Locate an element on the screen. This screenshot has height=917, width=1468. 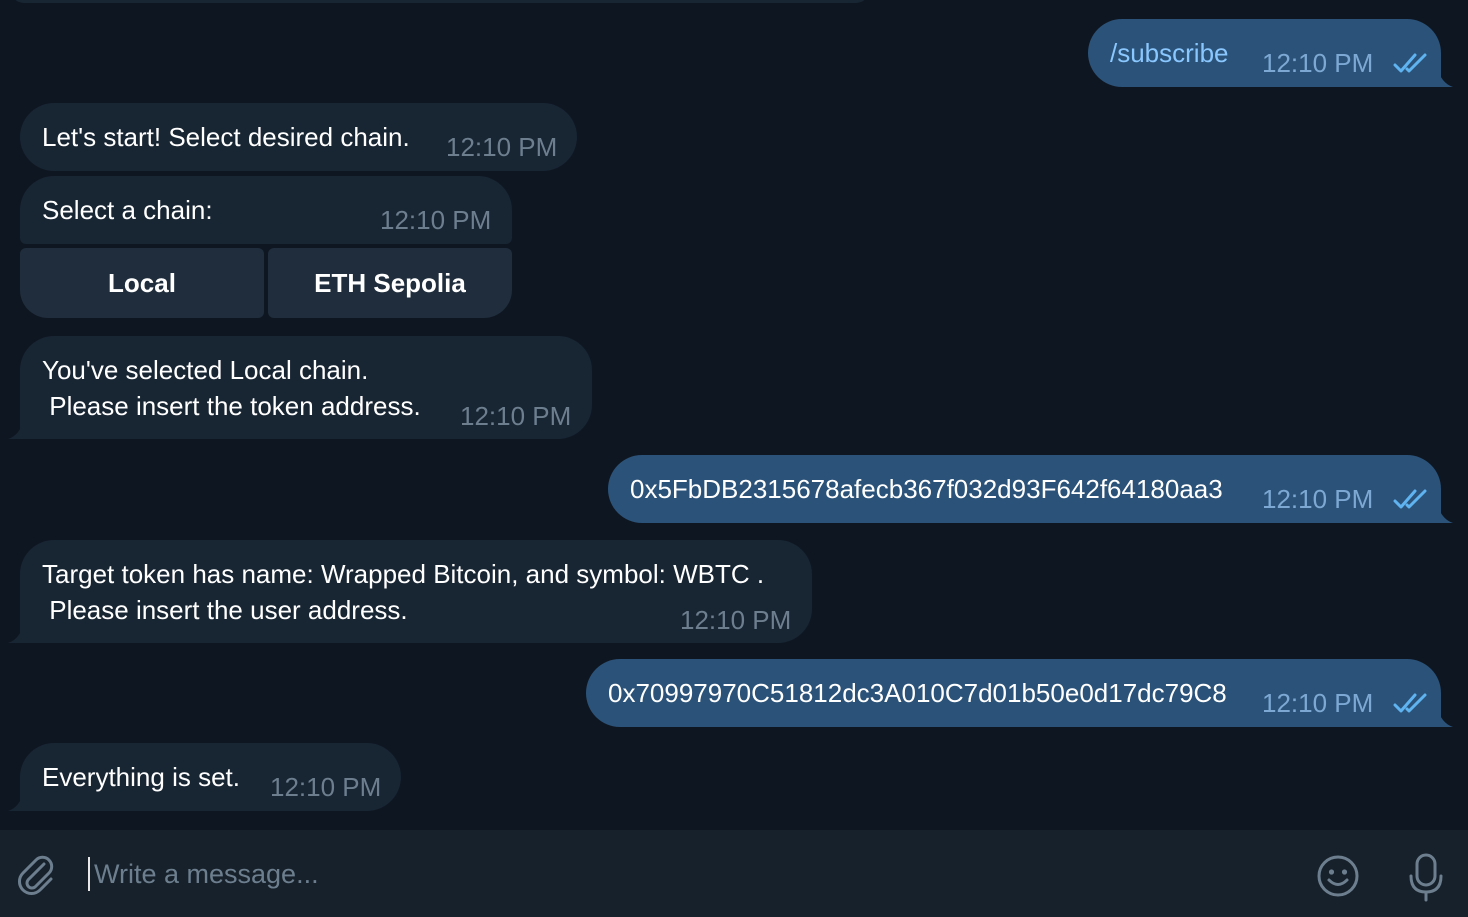
inline-button-local: Local is located at coordinates (142, 283).